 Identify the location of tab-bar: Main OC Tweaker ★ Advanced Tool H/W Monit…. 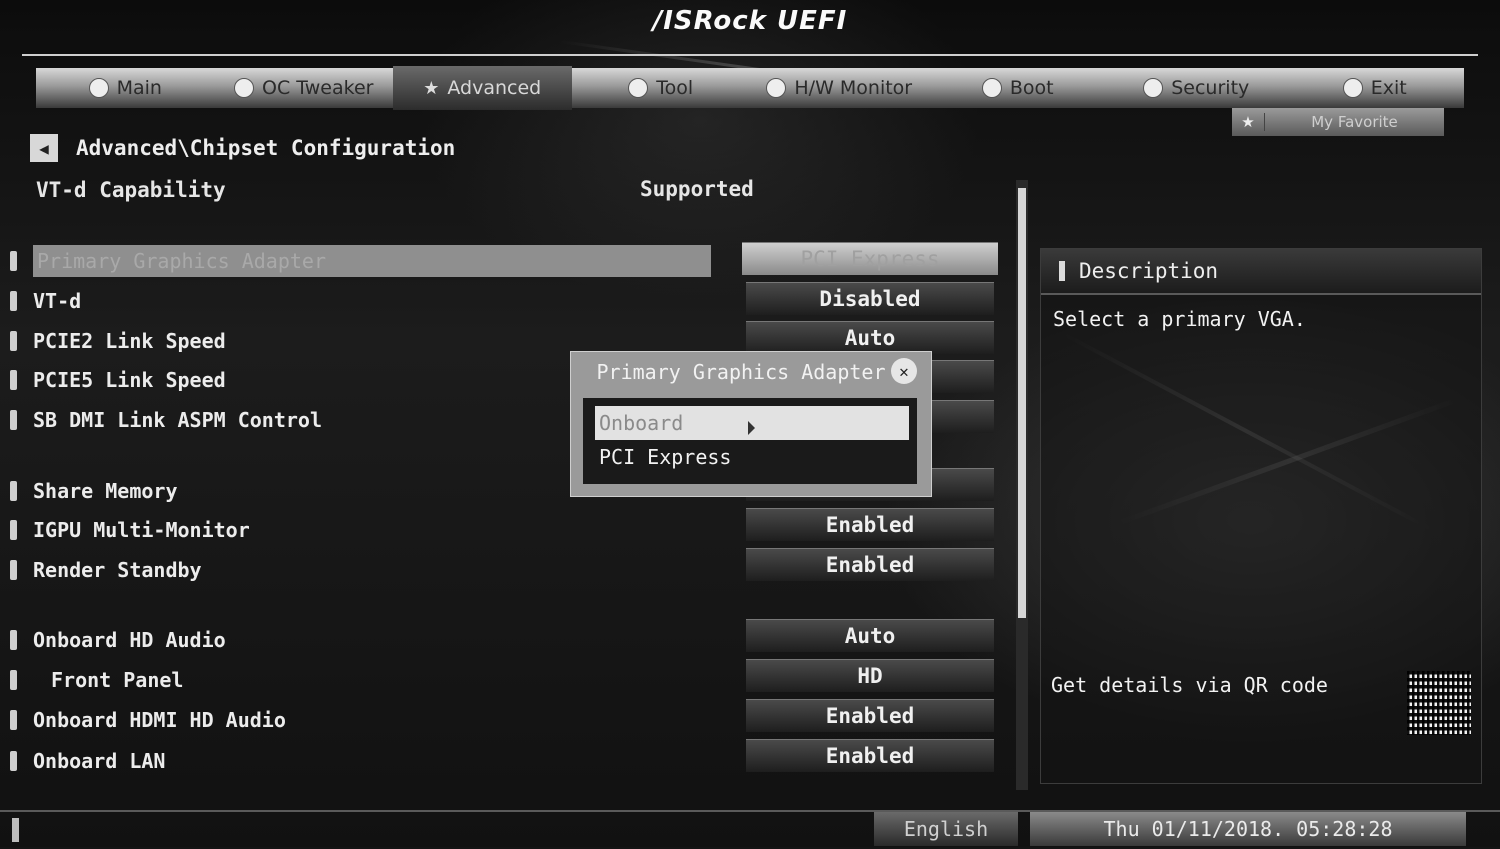
(750, 88).